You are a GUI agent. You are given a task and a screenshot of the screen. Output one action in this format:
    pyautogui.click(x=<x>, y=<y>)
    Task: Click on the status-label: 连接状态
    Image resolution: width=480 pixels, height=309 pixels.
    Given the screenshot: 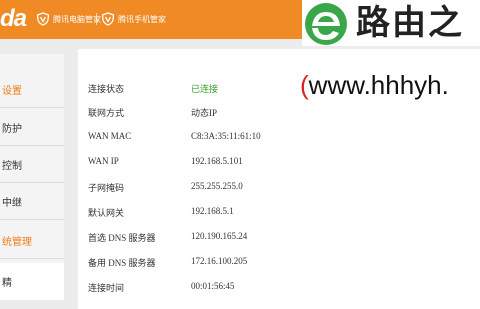 What is the action you would take?
    pyautogui.click(x=106, y=89)
    